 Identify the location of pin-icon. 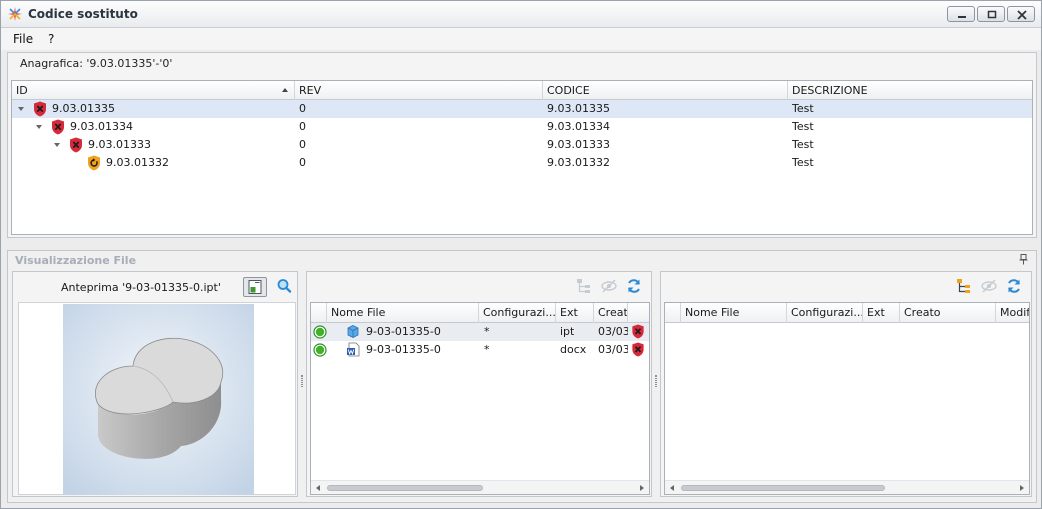
(1023, 259).